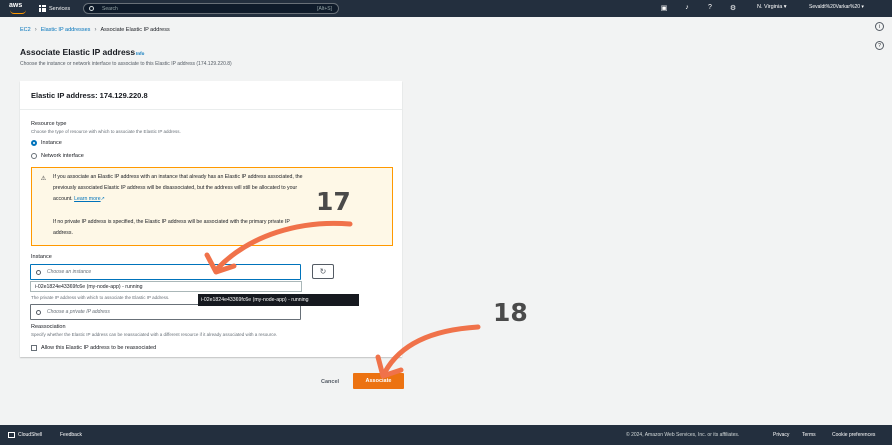  Describe the element at coordinates (62, 156) in the screenshot. I see `radio-network-interface-label: Network interface` at that location.